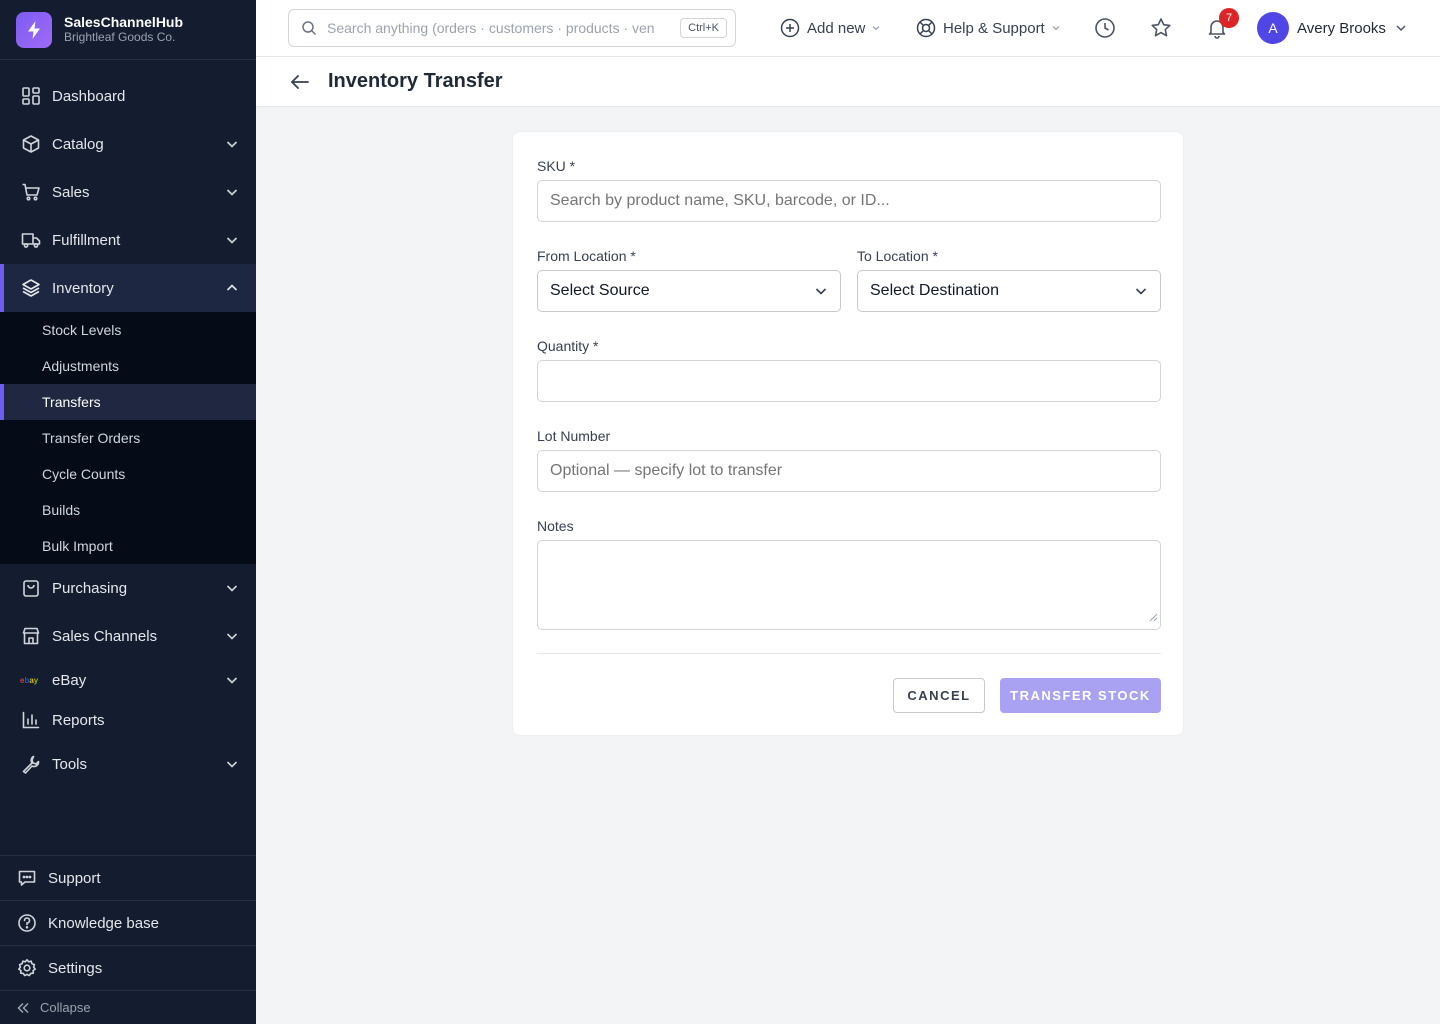 The image size is (1440, 1024). What do you see at coordinates (128, 366) in the screenshot?
I see `subnav-item-adjustments: Adjustments` at bounding box center [128, 366].